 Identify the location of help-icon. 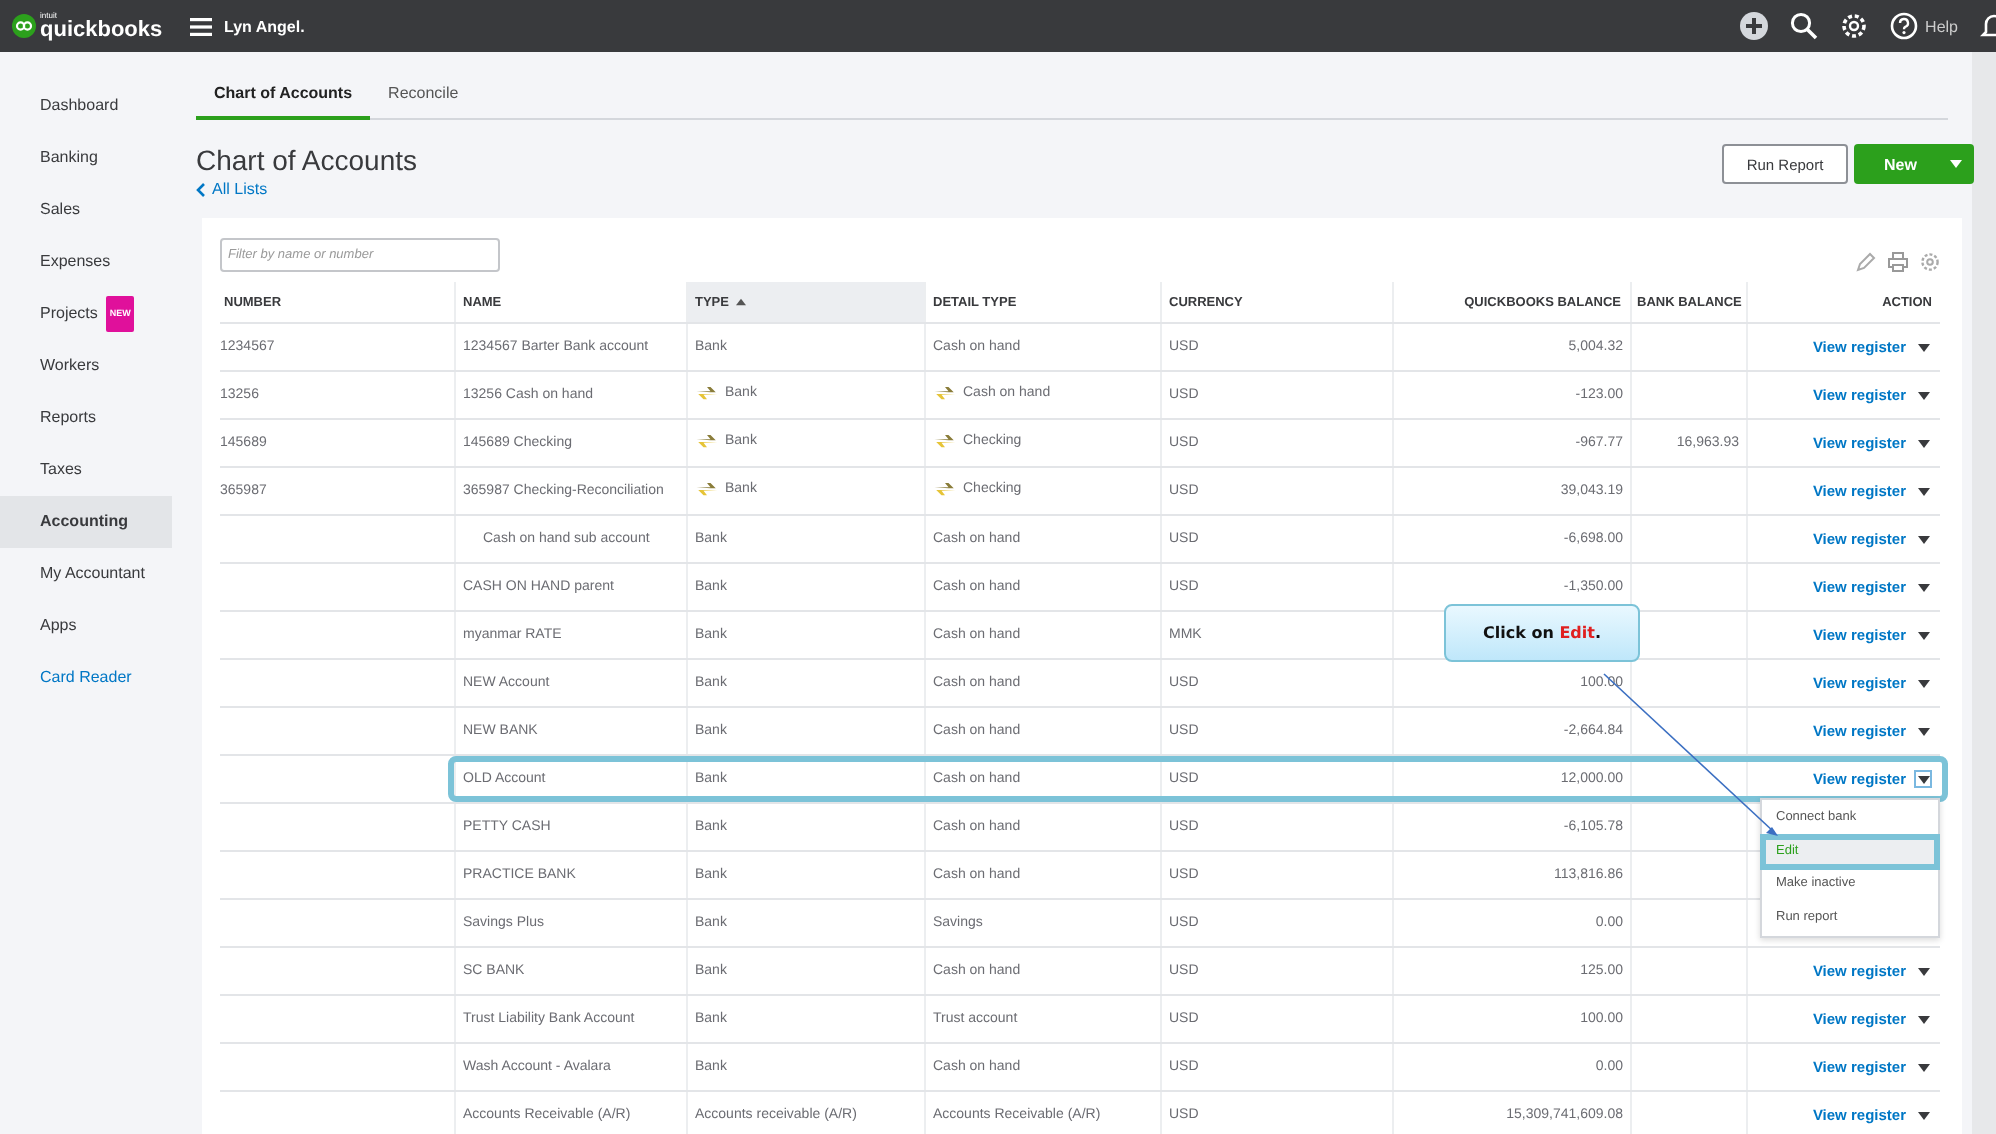
(1903, 26).